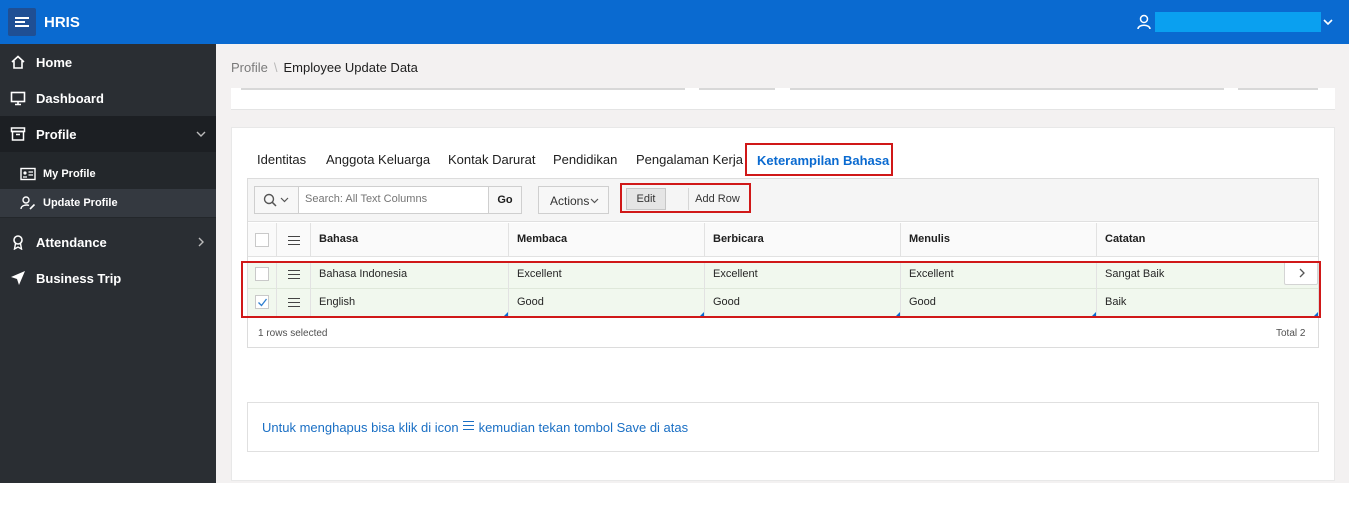  I want to click on sidebar-item-label: Attendance, so click(71, 242).